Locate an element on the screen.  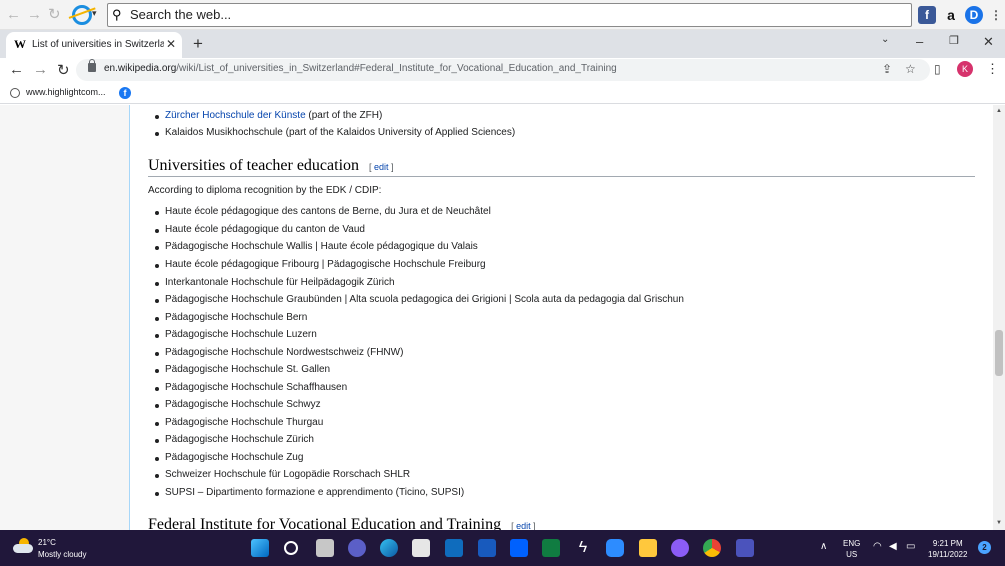
tab-search-chevron-icon: ⌄ is located at coordinates (885, 39).